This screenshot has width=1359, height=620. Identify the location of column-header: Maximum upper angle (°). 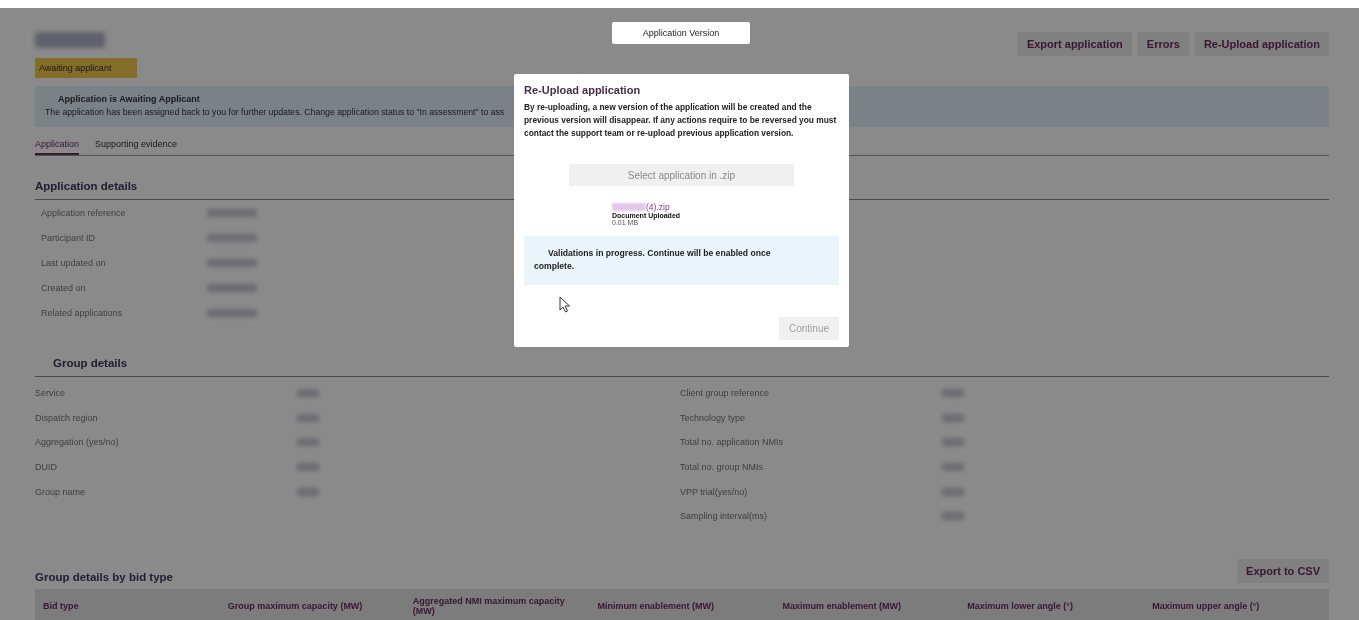
(1206, 605).